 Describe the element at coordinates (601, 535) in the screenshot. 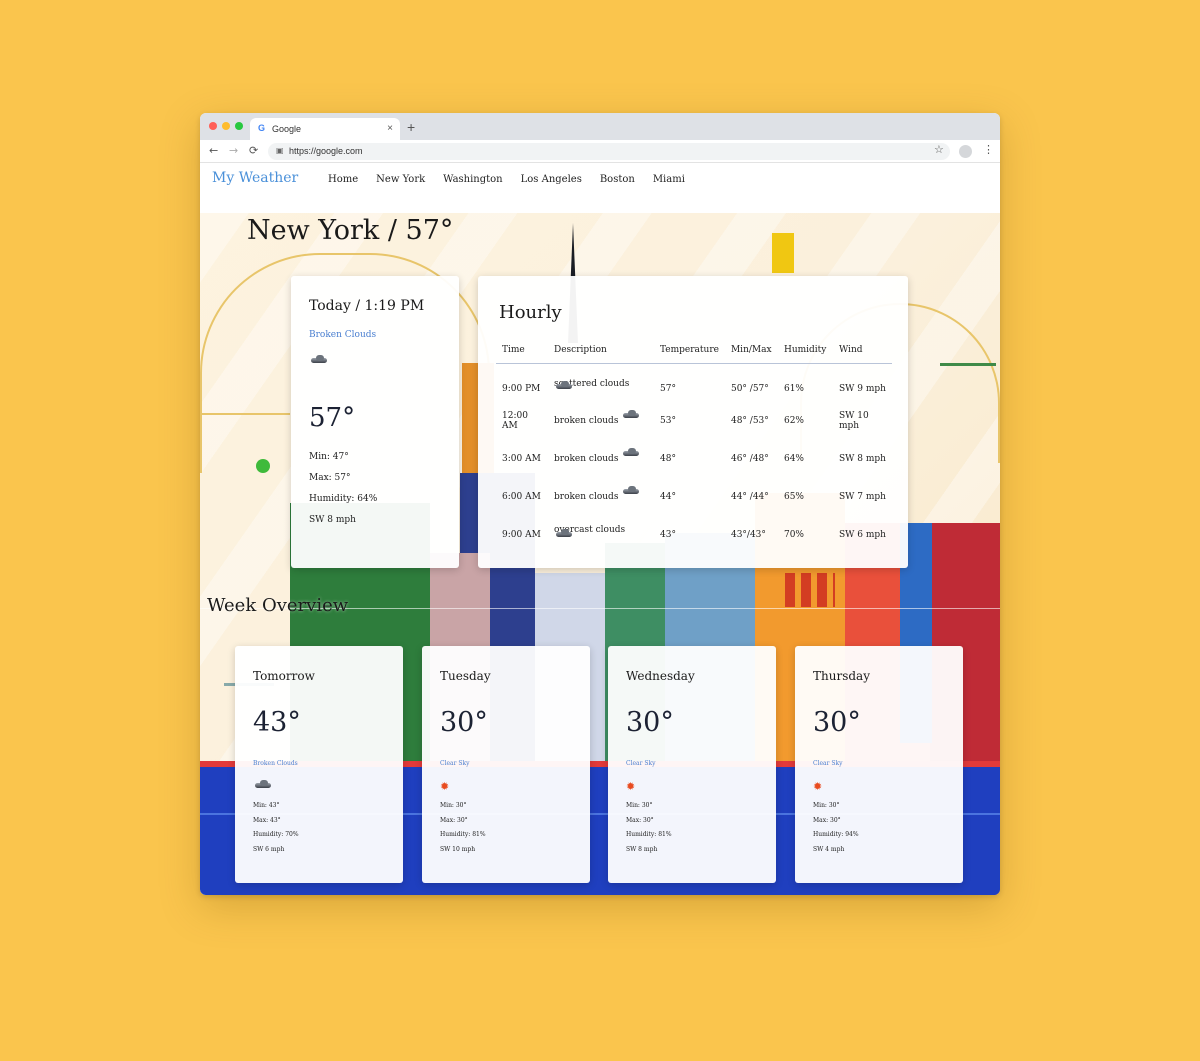

I see `row-description: overcast clouds` at that location.